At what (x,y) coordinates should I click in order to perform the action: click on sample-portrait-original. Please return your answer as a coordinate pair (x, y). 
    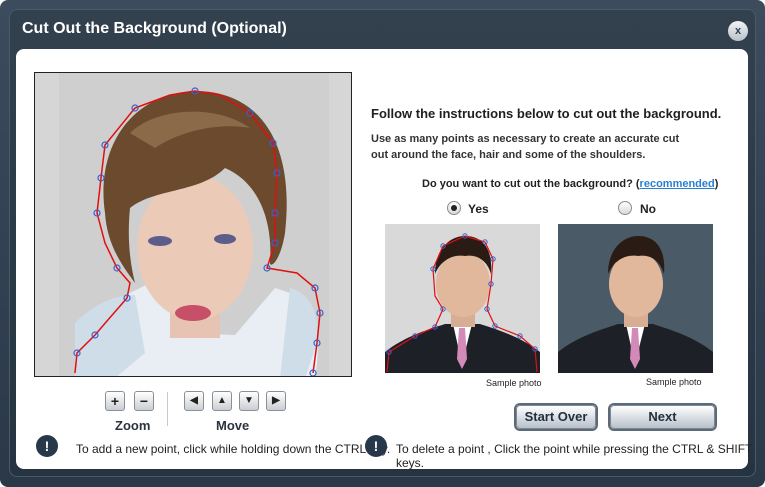
    Looking at the image, I should click on (635, 298).